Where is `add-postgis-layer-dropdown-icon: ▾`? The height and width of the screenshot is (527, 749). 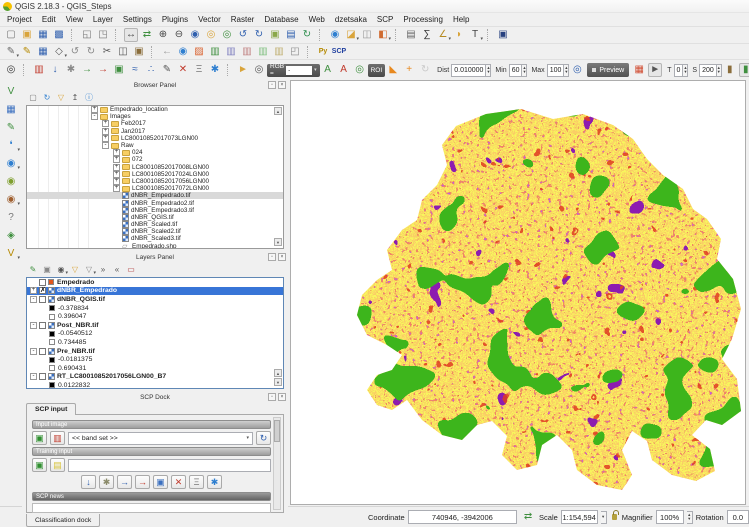 add-postgis-layer-dropdown-icon: ▾ is located at coordinates (18, 168).